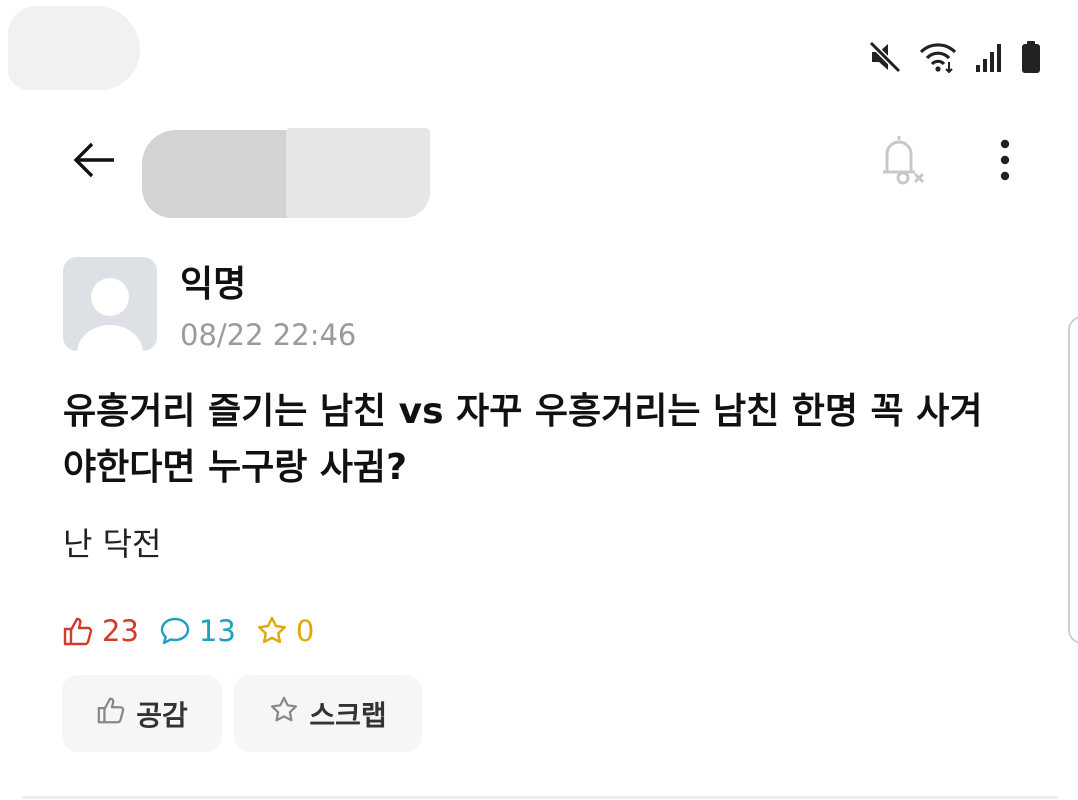  I want to click on like-button: 공감, so click(142, 713).